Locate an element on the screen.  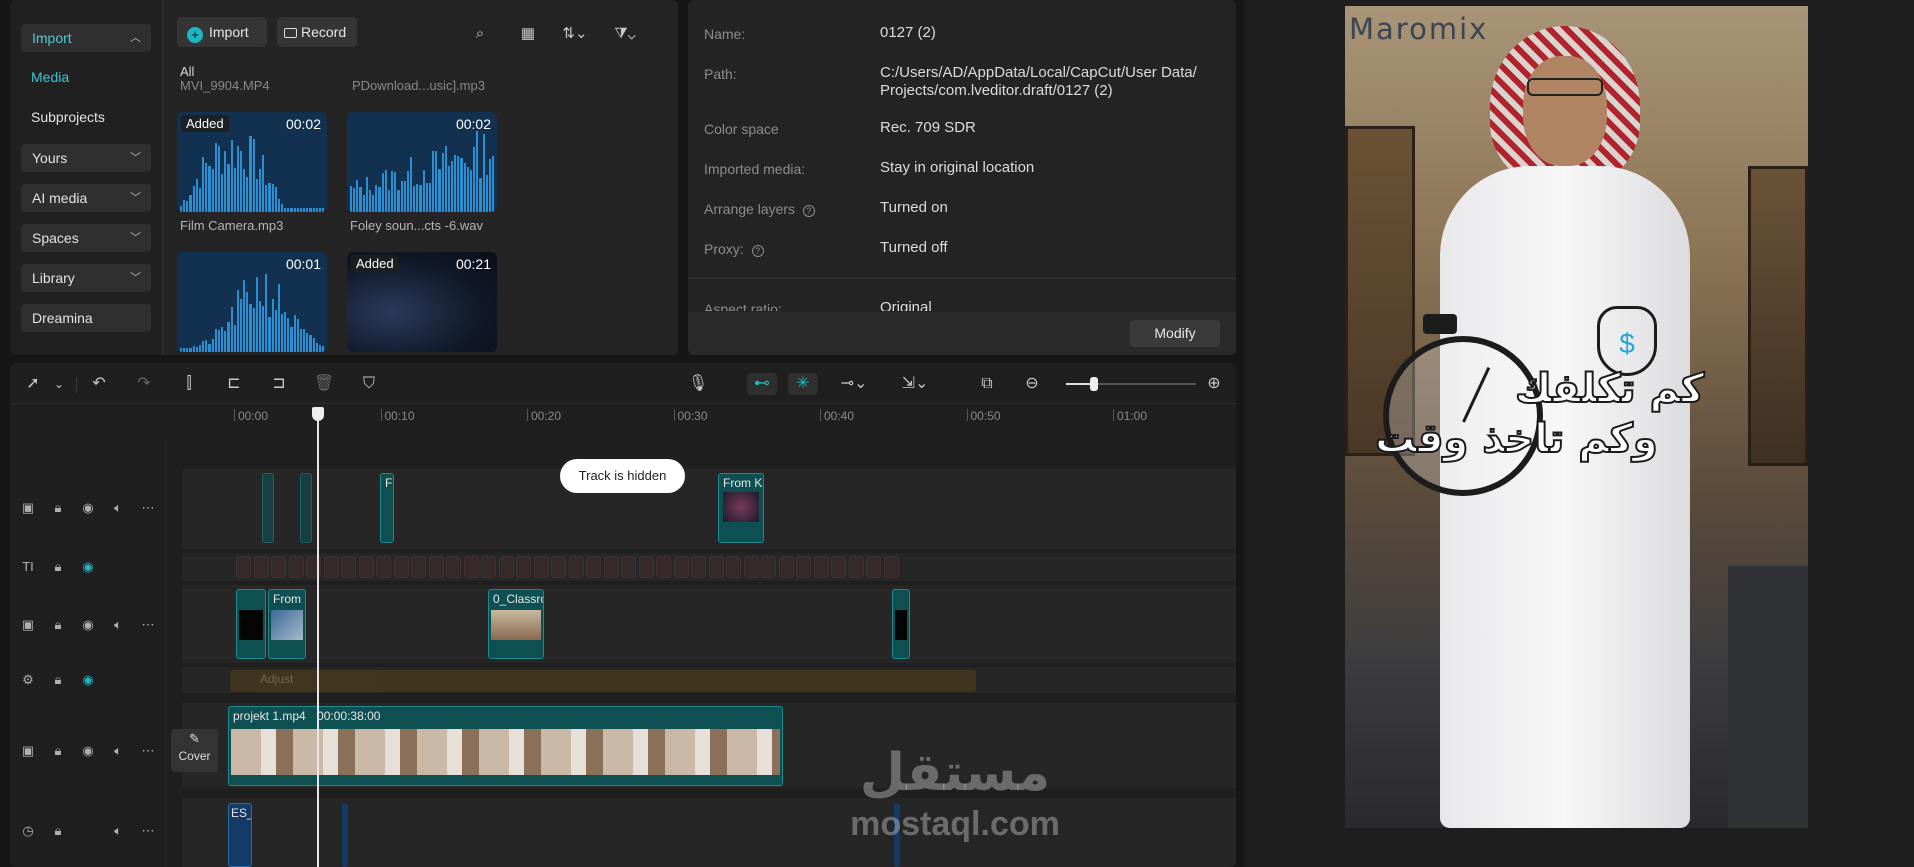
sidebar-item-ai-media: AI media ﹀ is located at coordinates (86, 198).